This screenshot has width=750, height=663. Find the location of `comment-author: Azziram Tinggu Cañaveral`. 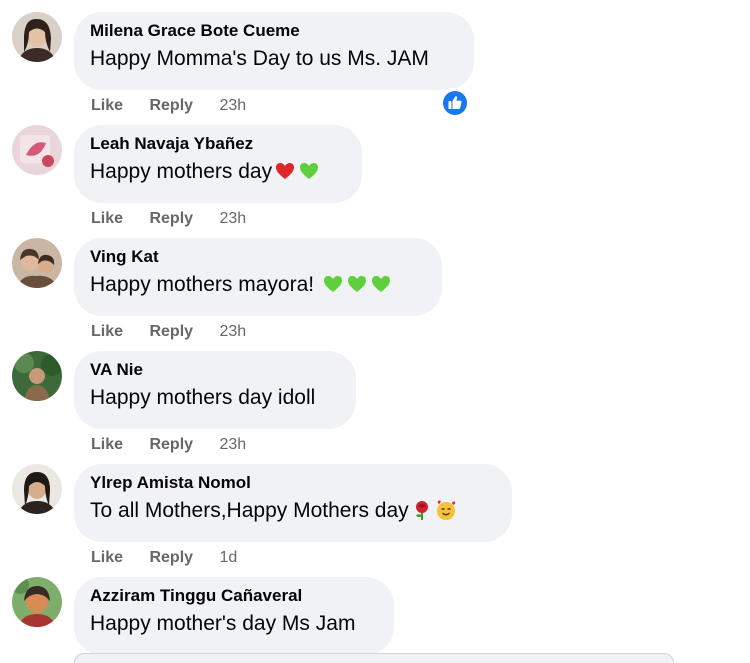

comment-author: Azziram Tinggu Cañaveral is located at coordinates (234, 596).